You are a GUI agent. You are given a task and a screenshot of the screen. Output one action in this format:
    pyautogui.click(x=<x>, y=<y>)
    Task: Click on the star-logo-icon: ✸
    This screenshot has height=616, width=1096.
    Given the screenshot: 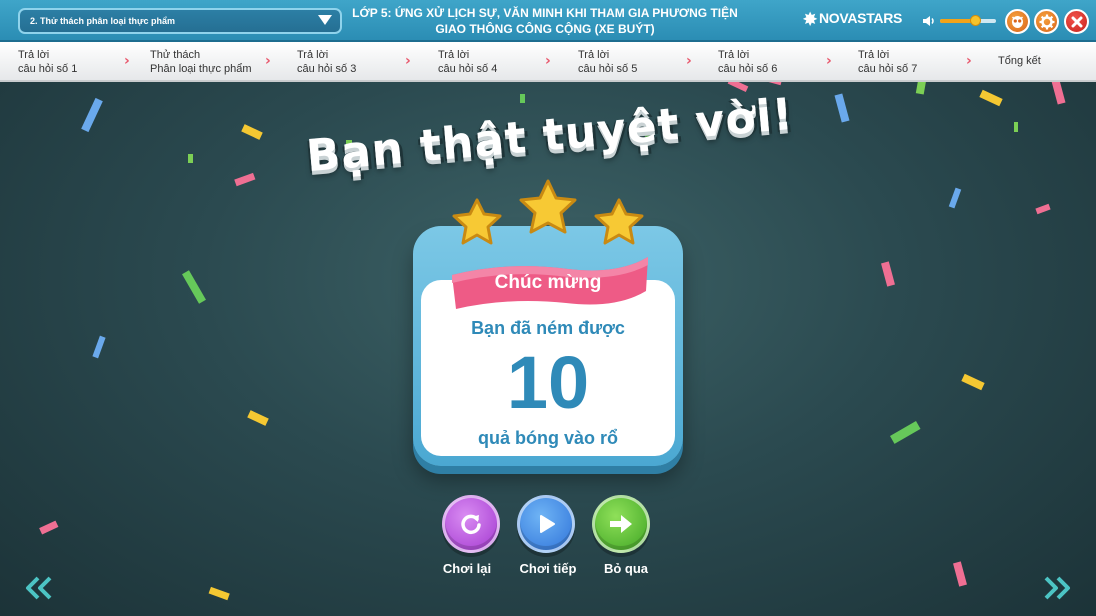 What is the action you would take?
    pyautogui.click(x=810, y=19)
    